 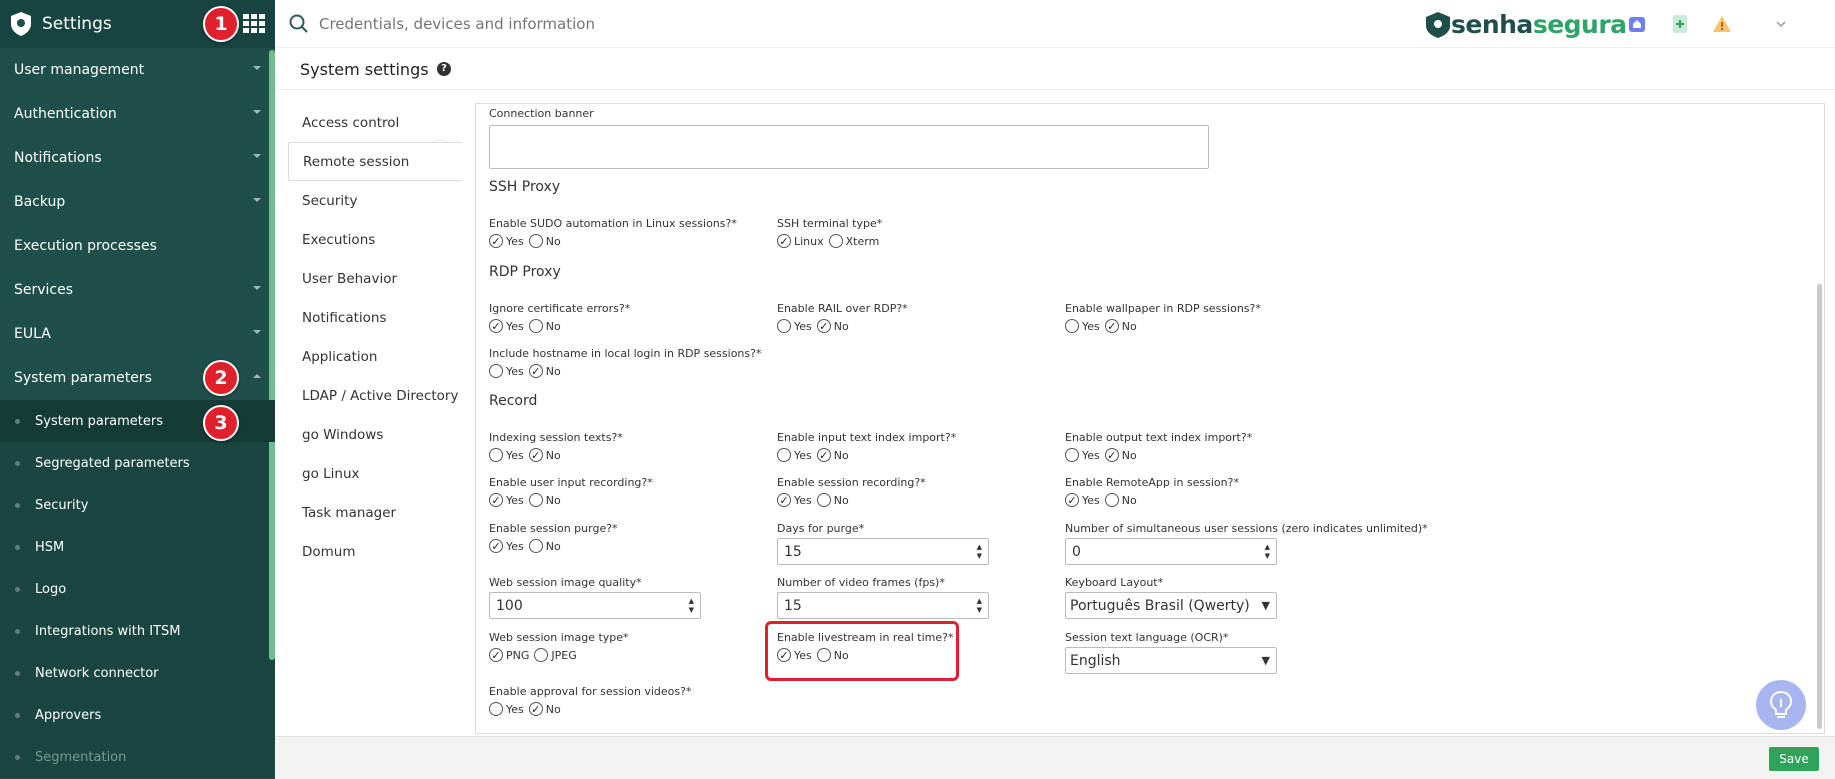 What do you see at coordinates (79, 70) in the screenshot?
I see `menu-label: User management` at bounding box center [79, 70].